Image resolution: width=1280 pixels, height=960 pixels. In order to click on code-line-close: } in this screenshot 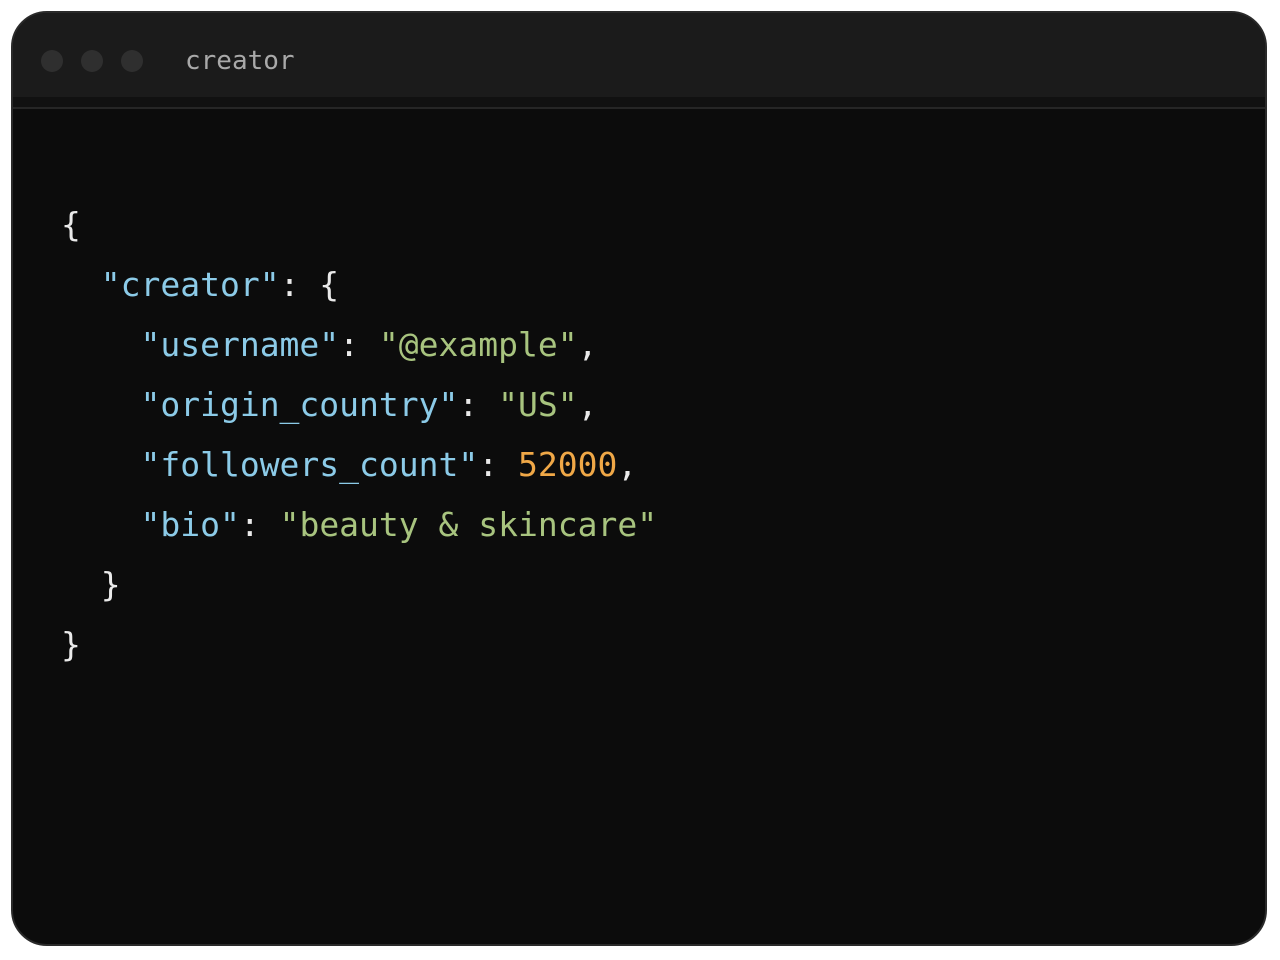, I will do `click(359, 645)`.